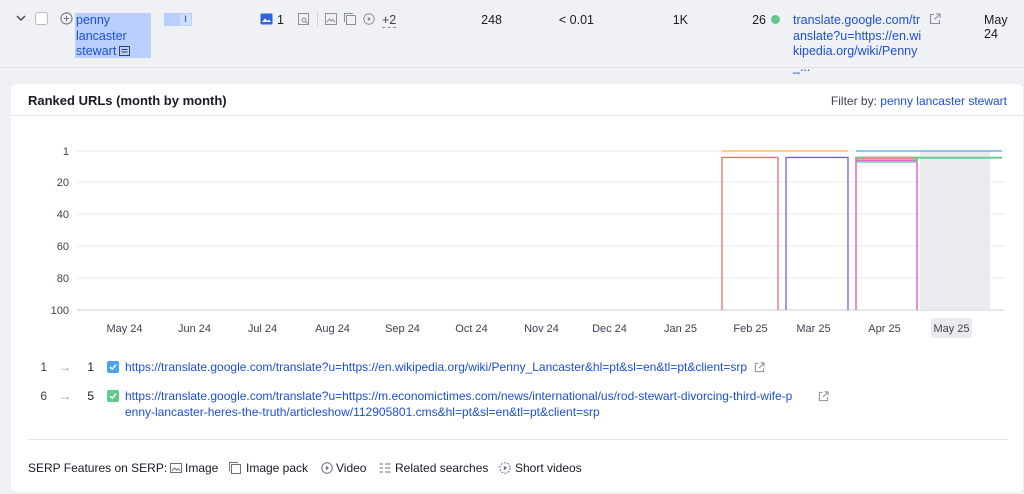  What do you see at coordinates (813, 329) in the screenshot?
I see `x-tick-label: Mar 25` at bounding box center [813, 329].